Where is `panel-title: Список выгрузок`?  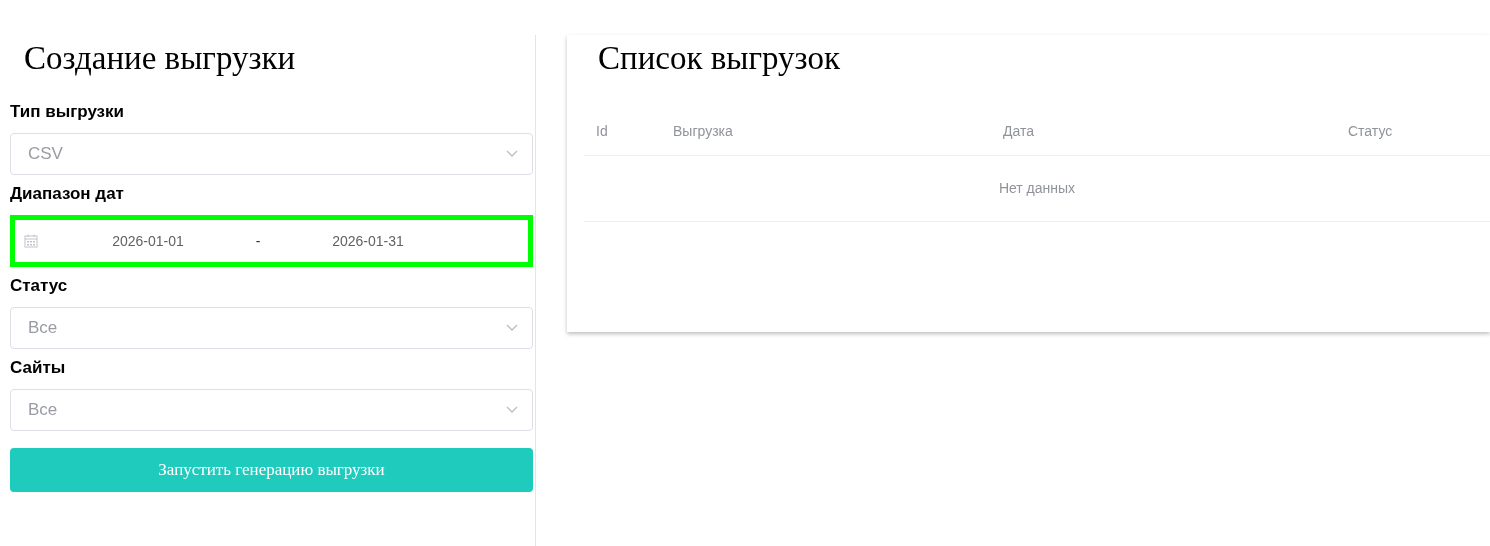
panel-title: Список выгрузок is located at coordinates (719, 58).